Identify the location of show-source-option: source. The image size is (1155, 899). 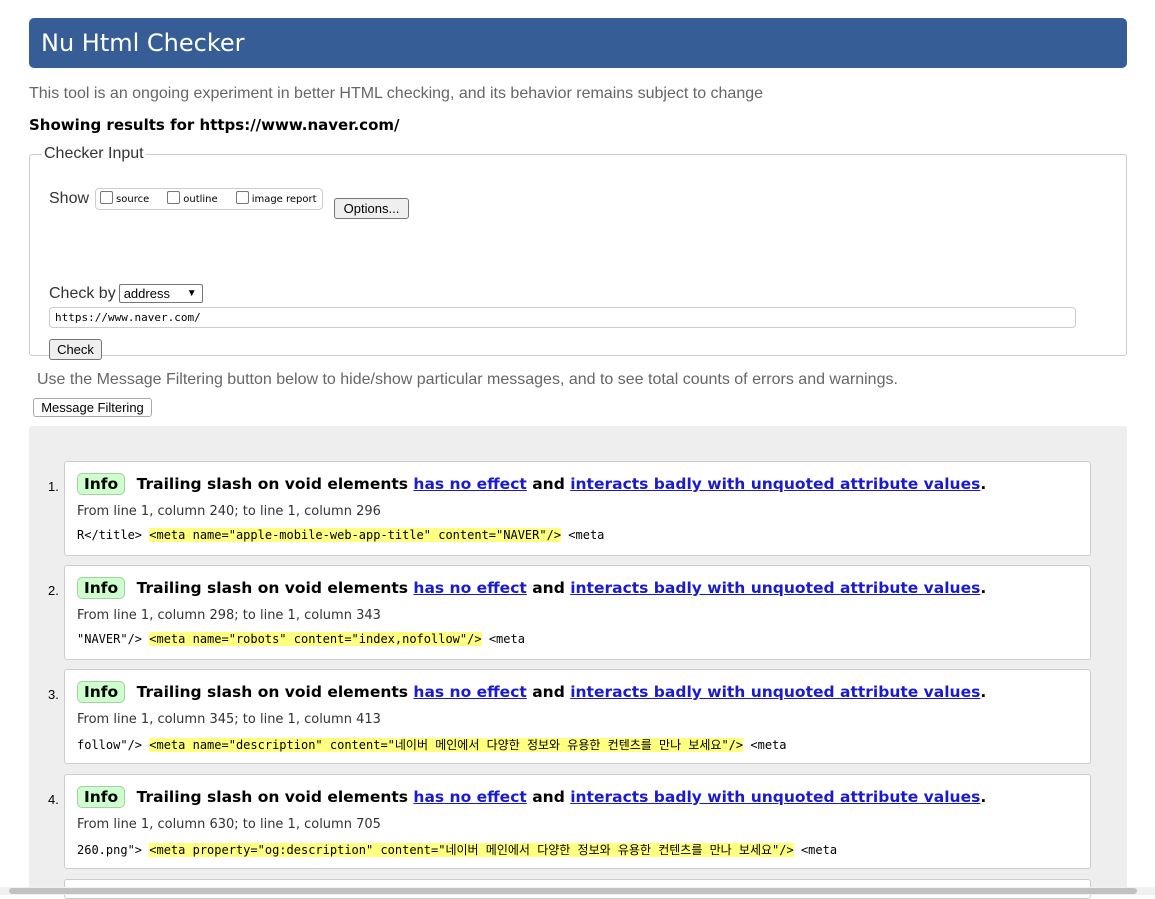
(125, 198).